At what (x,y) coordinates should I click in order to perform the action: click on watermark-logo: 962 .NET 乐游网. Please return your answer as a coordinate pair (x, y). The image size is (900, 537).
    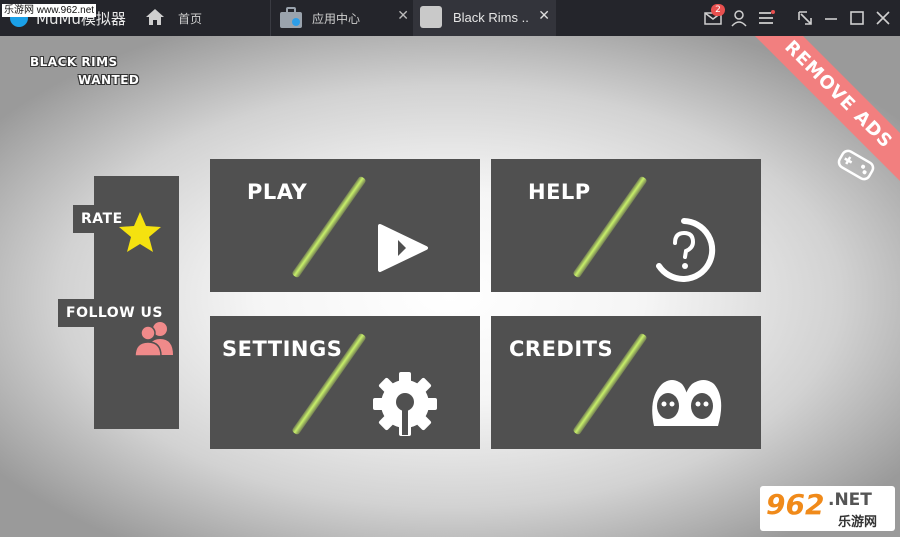
    Looking at the image, I should click on (827, 508).